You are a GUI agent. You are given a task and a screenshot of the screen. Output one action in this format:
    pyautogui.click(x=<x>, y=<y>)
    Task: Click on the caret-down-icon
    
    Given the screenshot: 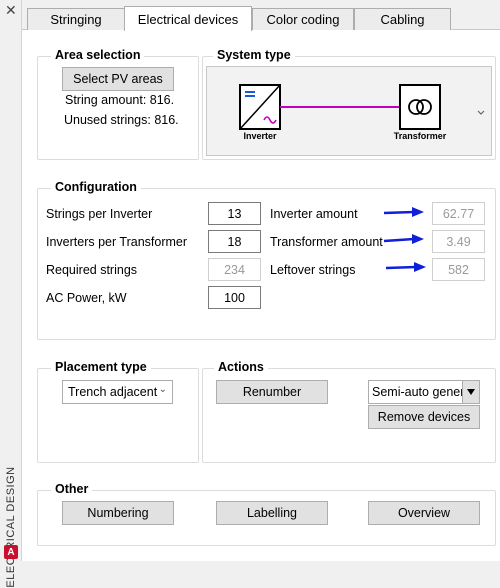 What is the action you would take?
    pyautogui.click(x=471, y=392)
    